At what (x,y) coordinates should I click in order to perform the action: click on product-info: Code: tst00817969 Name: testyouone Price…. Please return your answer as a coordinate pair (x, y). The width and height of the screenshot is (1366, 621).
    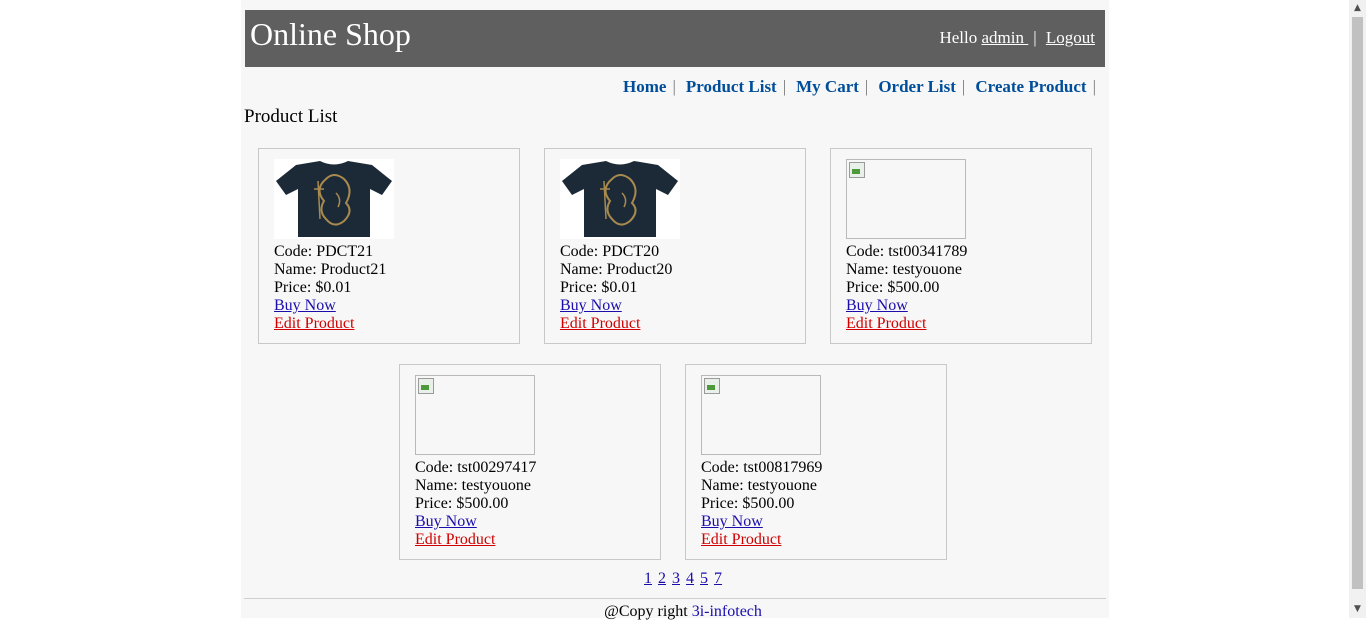
    Looking at the image, I should click on (761, 504).